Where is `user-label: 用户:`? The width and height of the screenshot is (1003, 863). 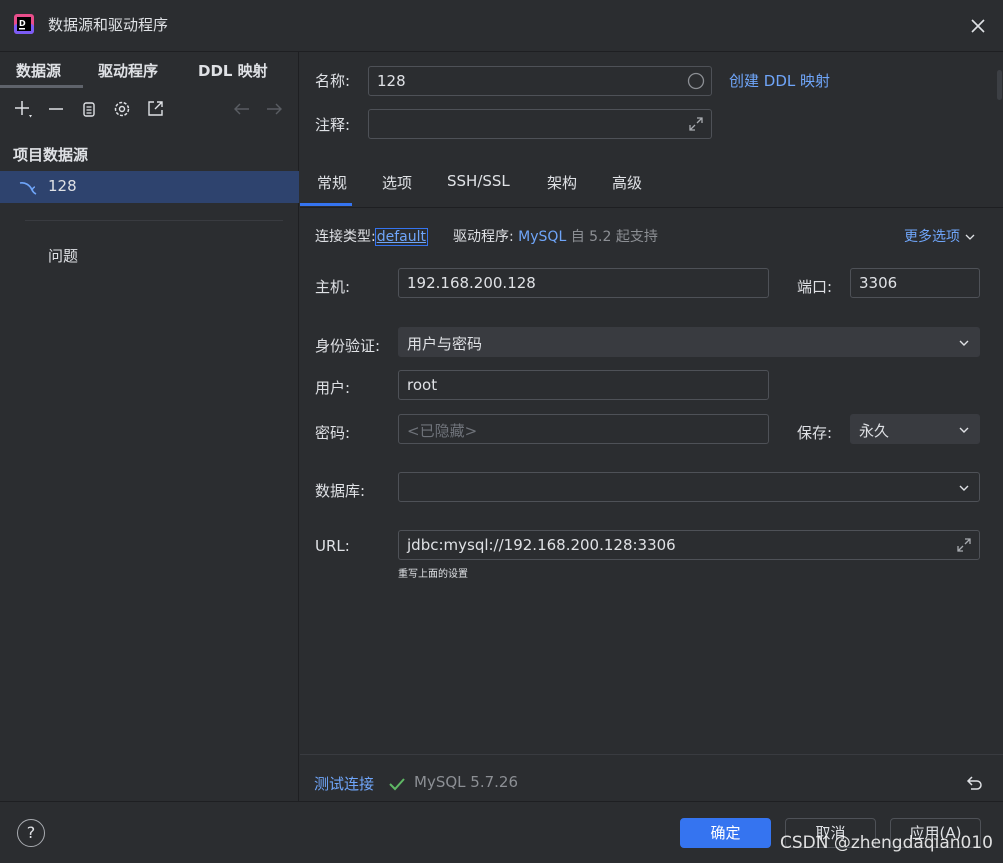
user-label: 用户: is located at coordinates (333, 388).